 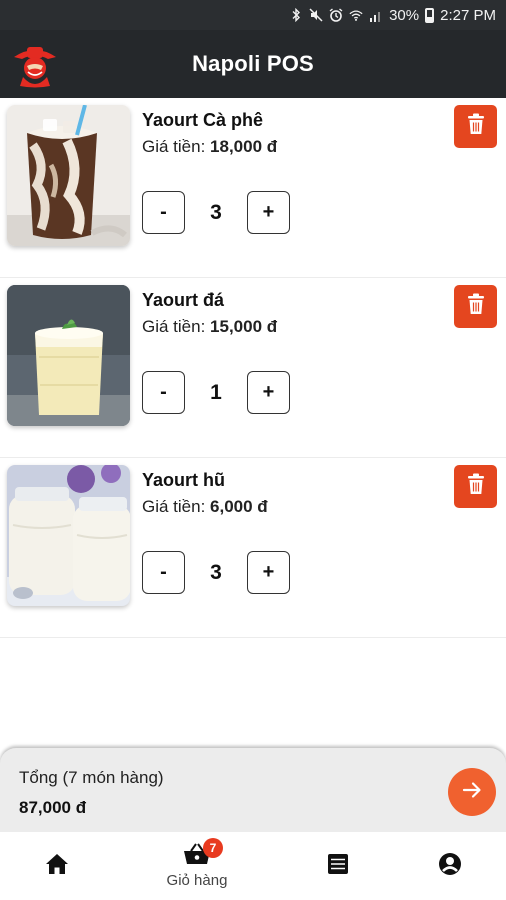 I want to click on signal-icon, so click(x=376, y=15).